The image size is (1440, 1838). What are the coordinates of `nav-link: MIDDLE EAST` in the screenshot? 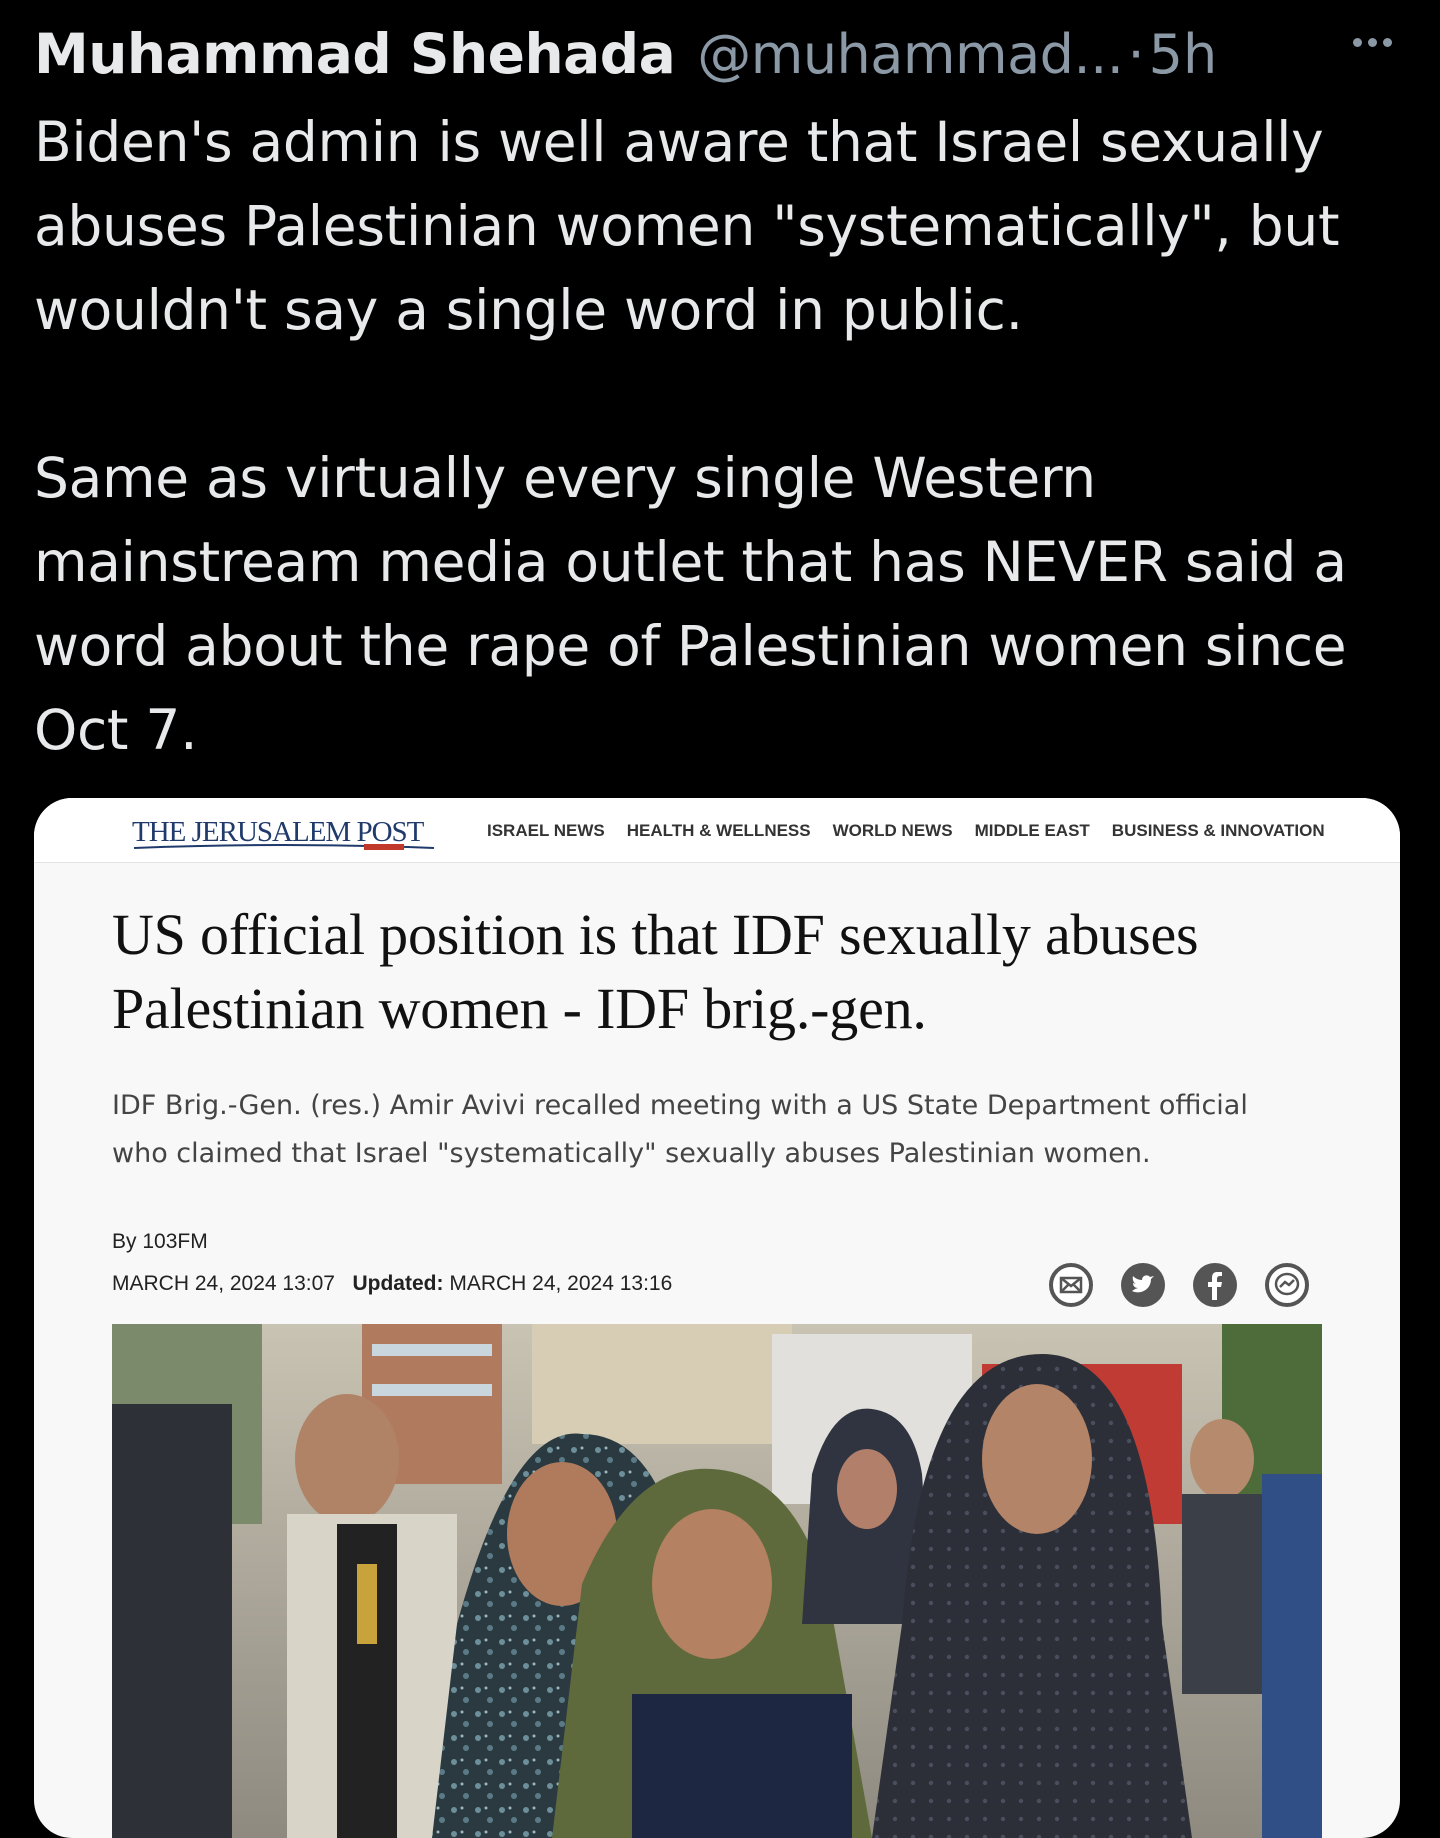 It's located at (1032, 830).